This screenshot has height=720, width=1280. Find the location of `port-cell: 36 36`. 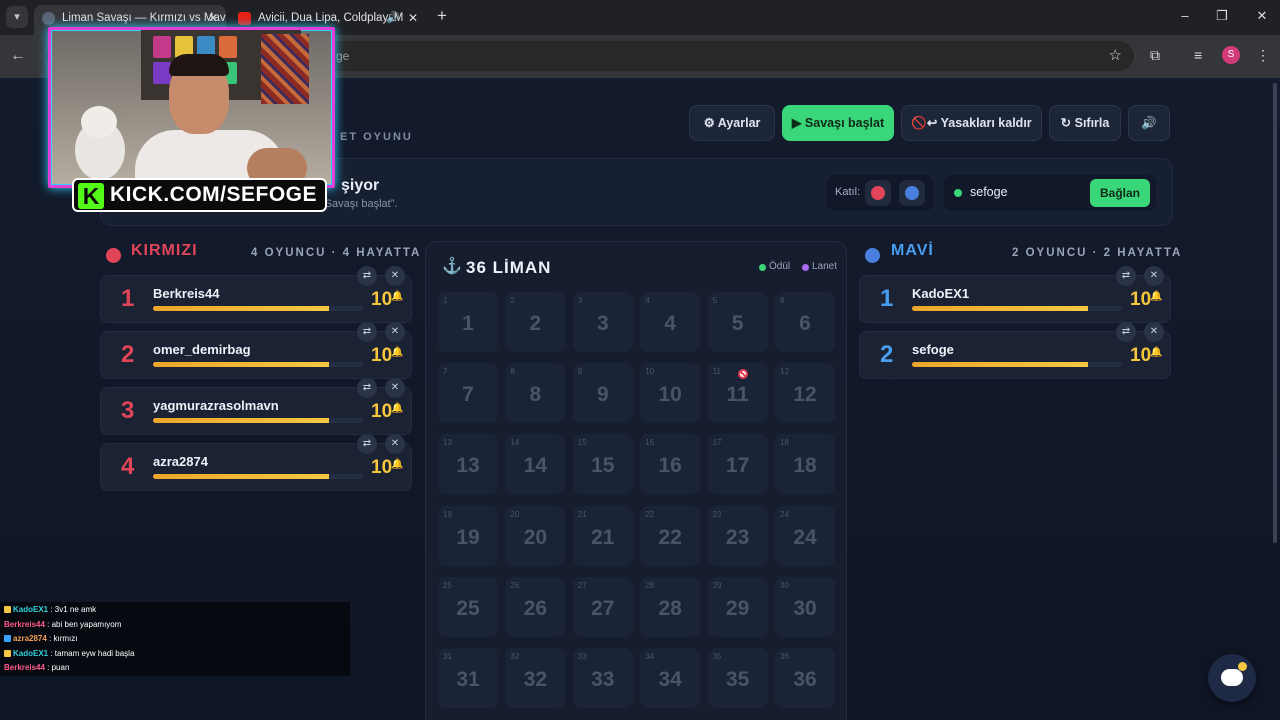

port-cell: 36 36 is located at coordinates (805, 678).